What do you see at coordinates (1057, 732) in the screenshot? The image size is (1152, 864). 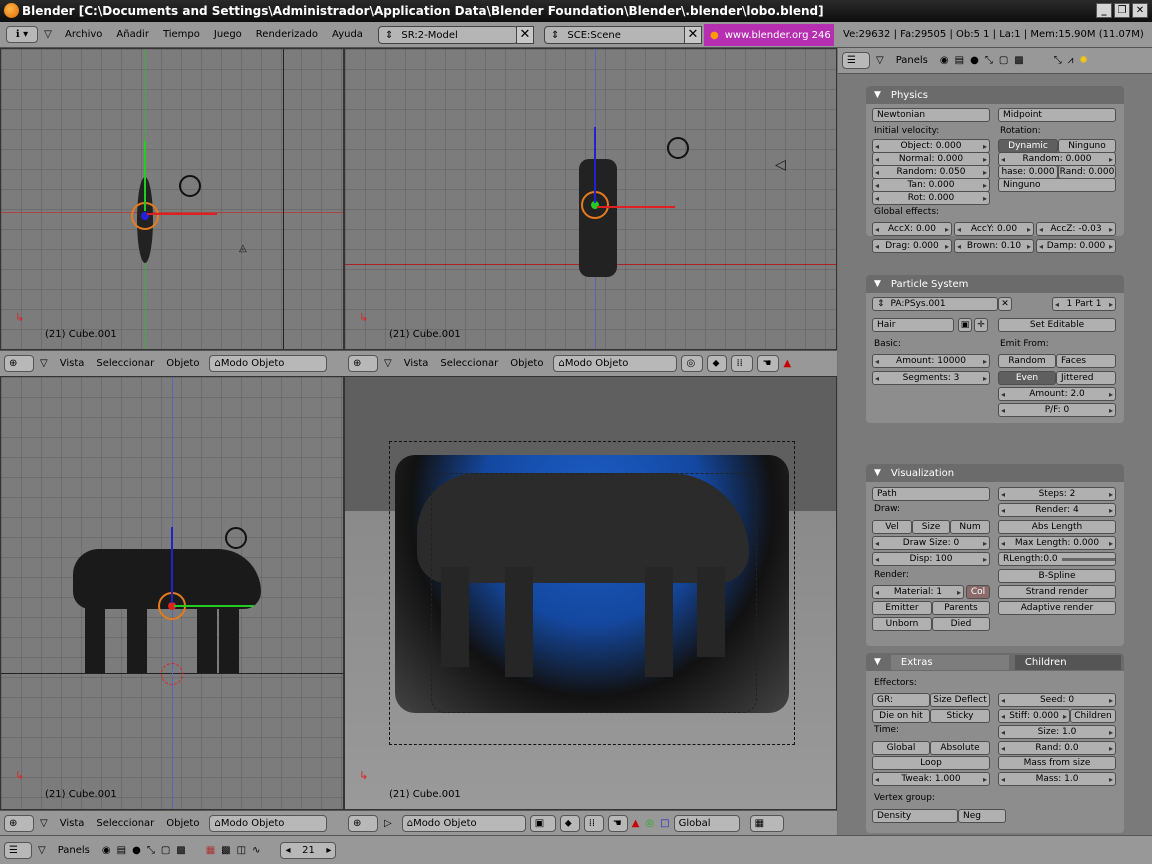 I see `size-field: Size: 1.0` at bounding box center [1057, 732].